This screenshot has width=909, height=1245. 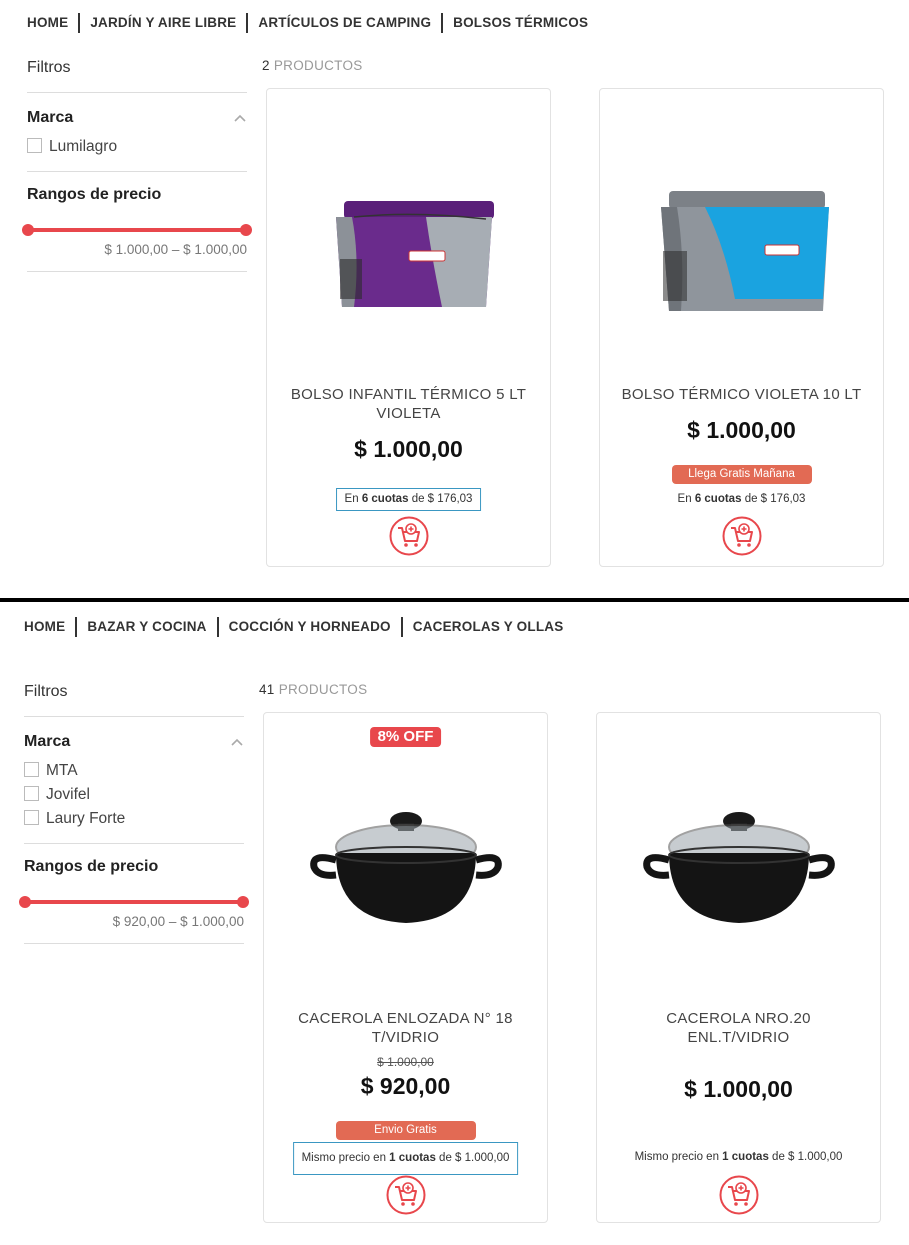 I want to click on breadcrumb-camping: ARTÍCULOS DE CAMPING, so click(x=343, y=23).